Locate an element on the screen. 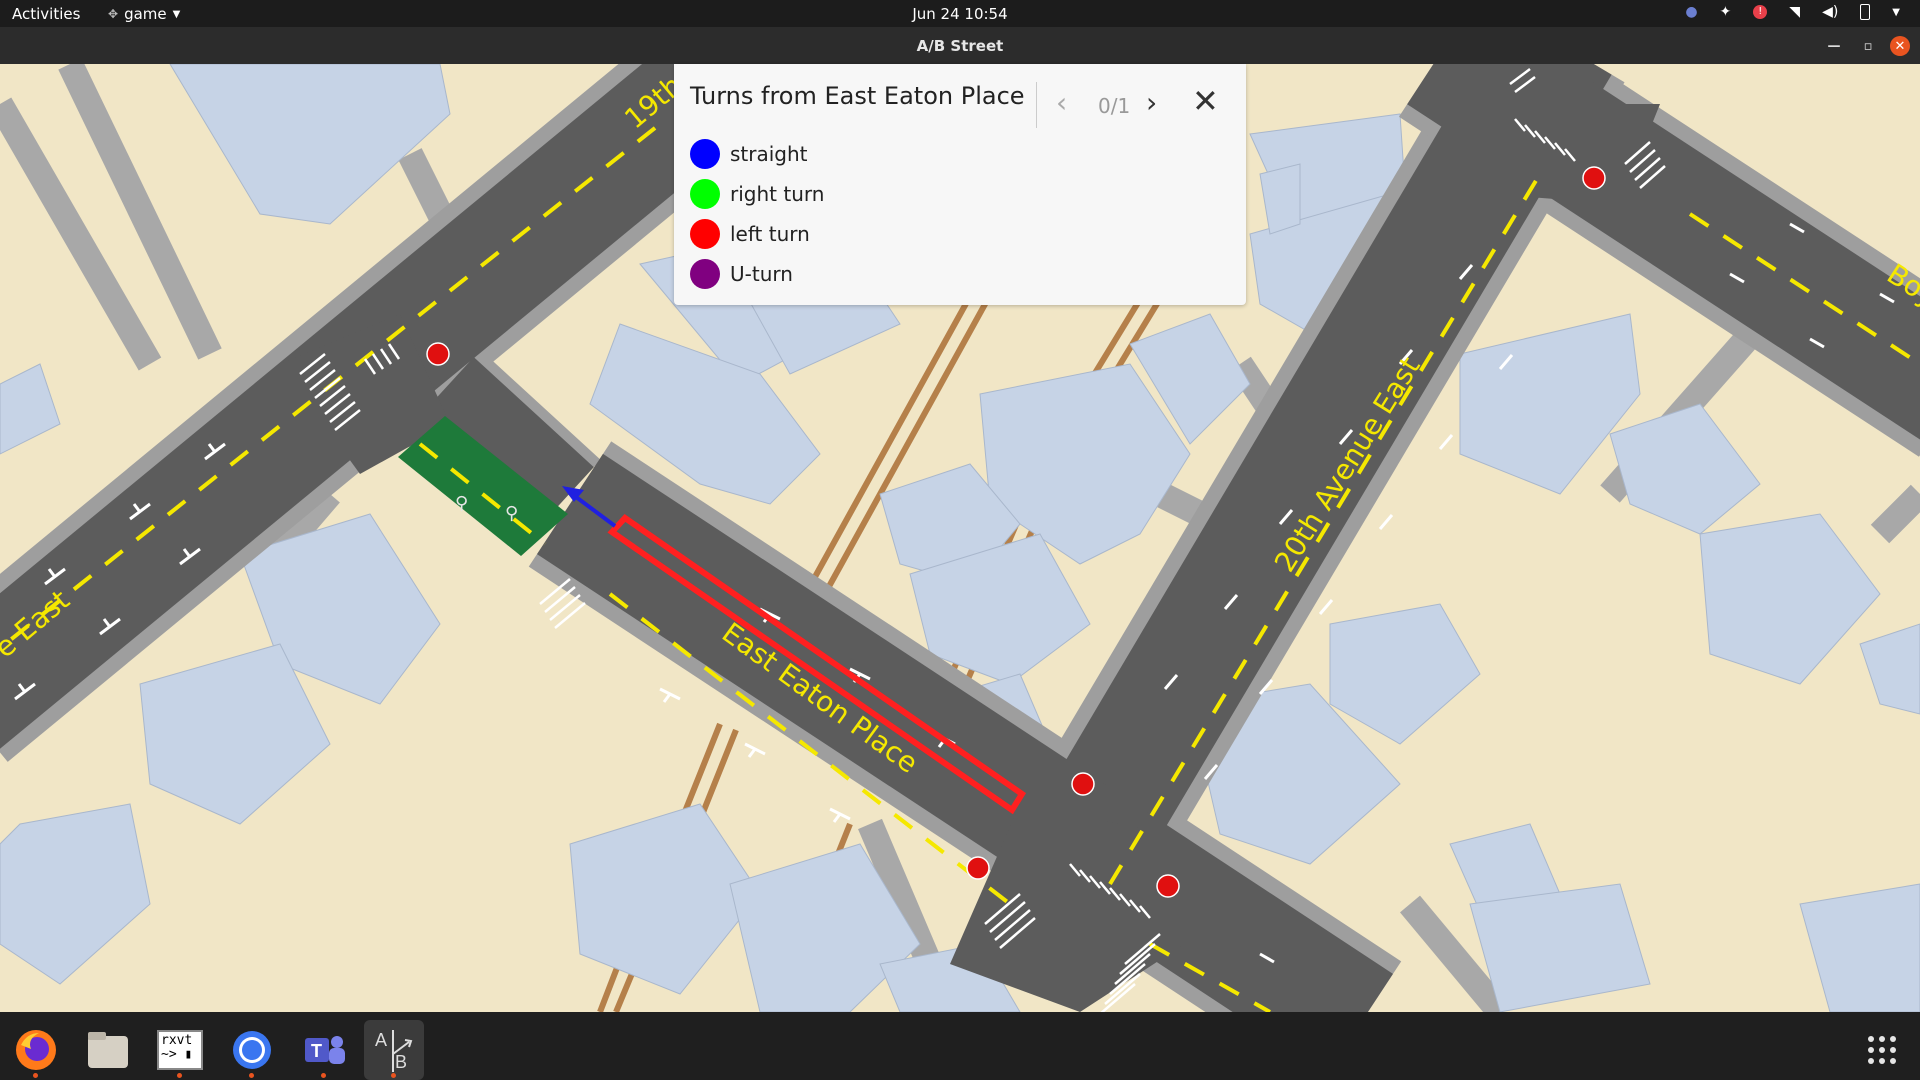 This screenshot has width=1920, height=1080. straight-color-swatch is located at coordinates (705, 154).